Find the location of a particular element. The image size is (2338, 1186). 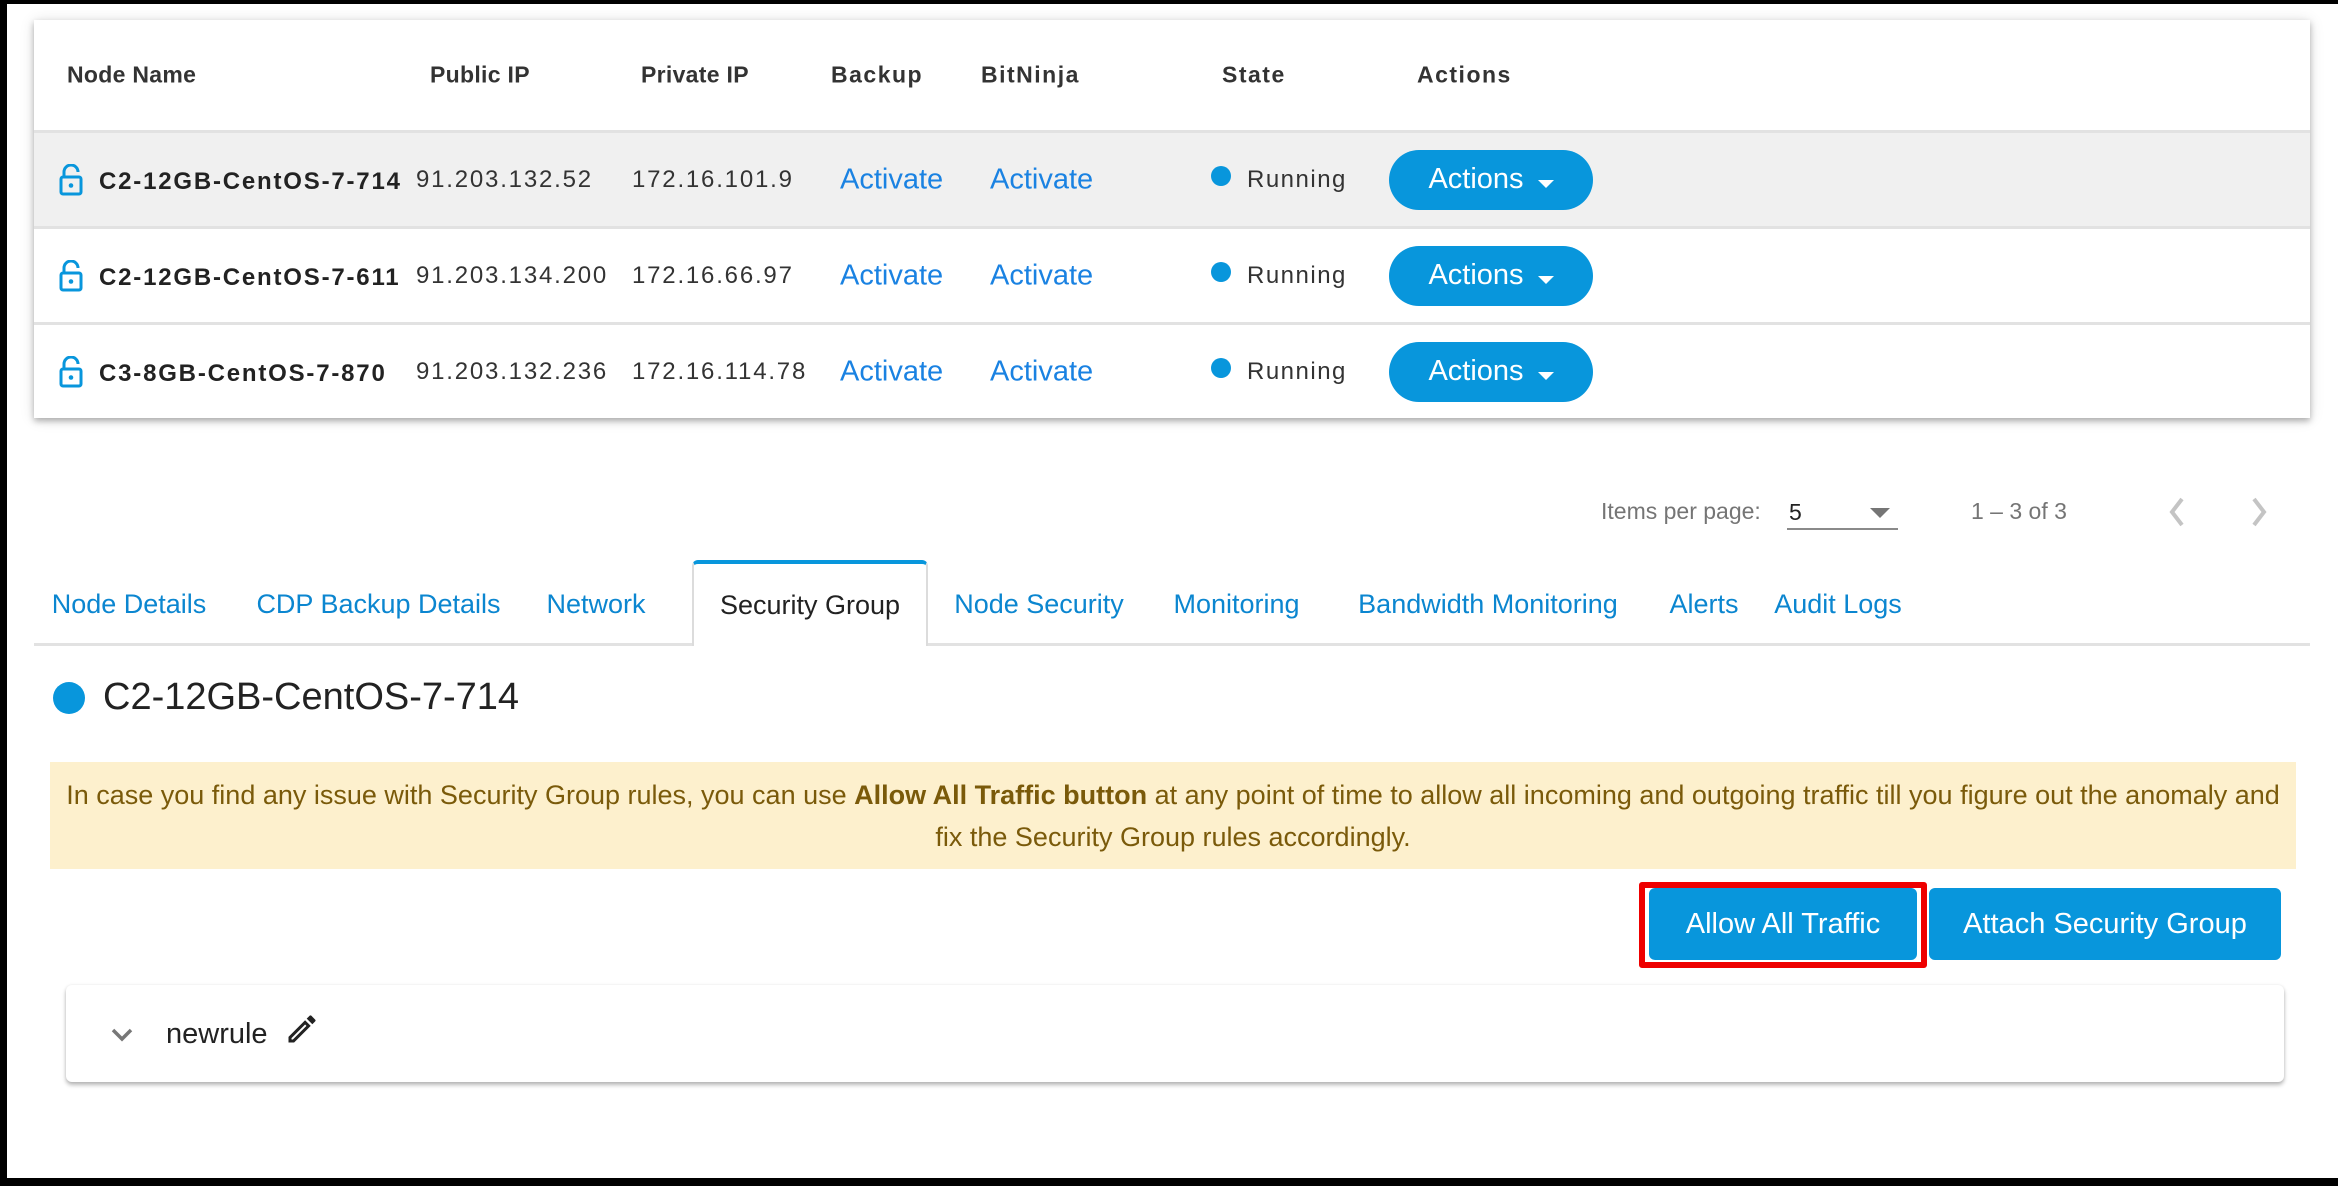

tab-bandwidth-monitoring: Bandwidth Monitoring is located at coordinates (1488, 604).